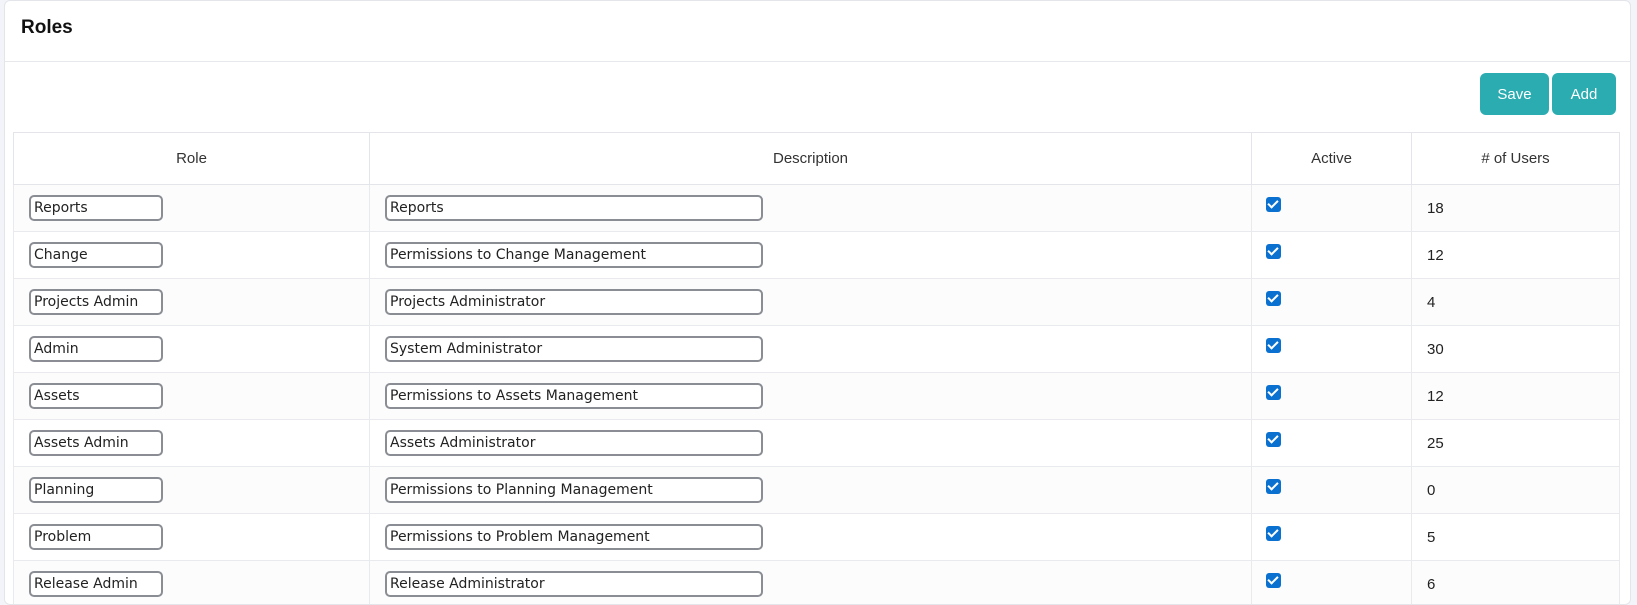 The height and width of the screenshot is (605, 1637). What do you see at coordinates (1515, 582) in the screenshot?
I see `user-count: 6` at bounding box center [1515, 582].